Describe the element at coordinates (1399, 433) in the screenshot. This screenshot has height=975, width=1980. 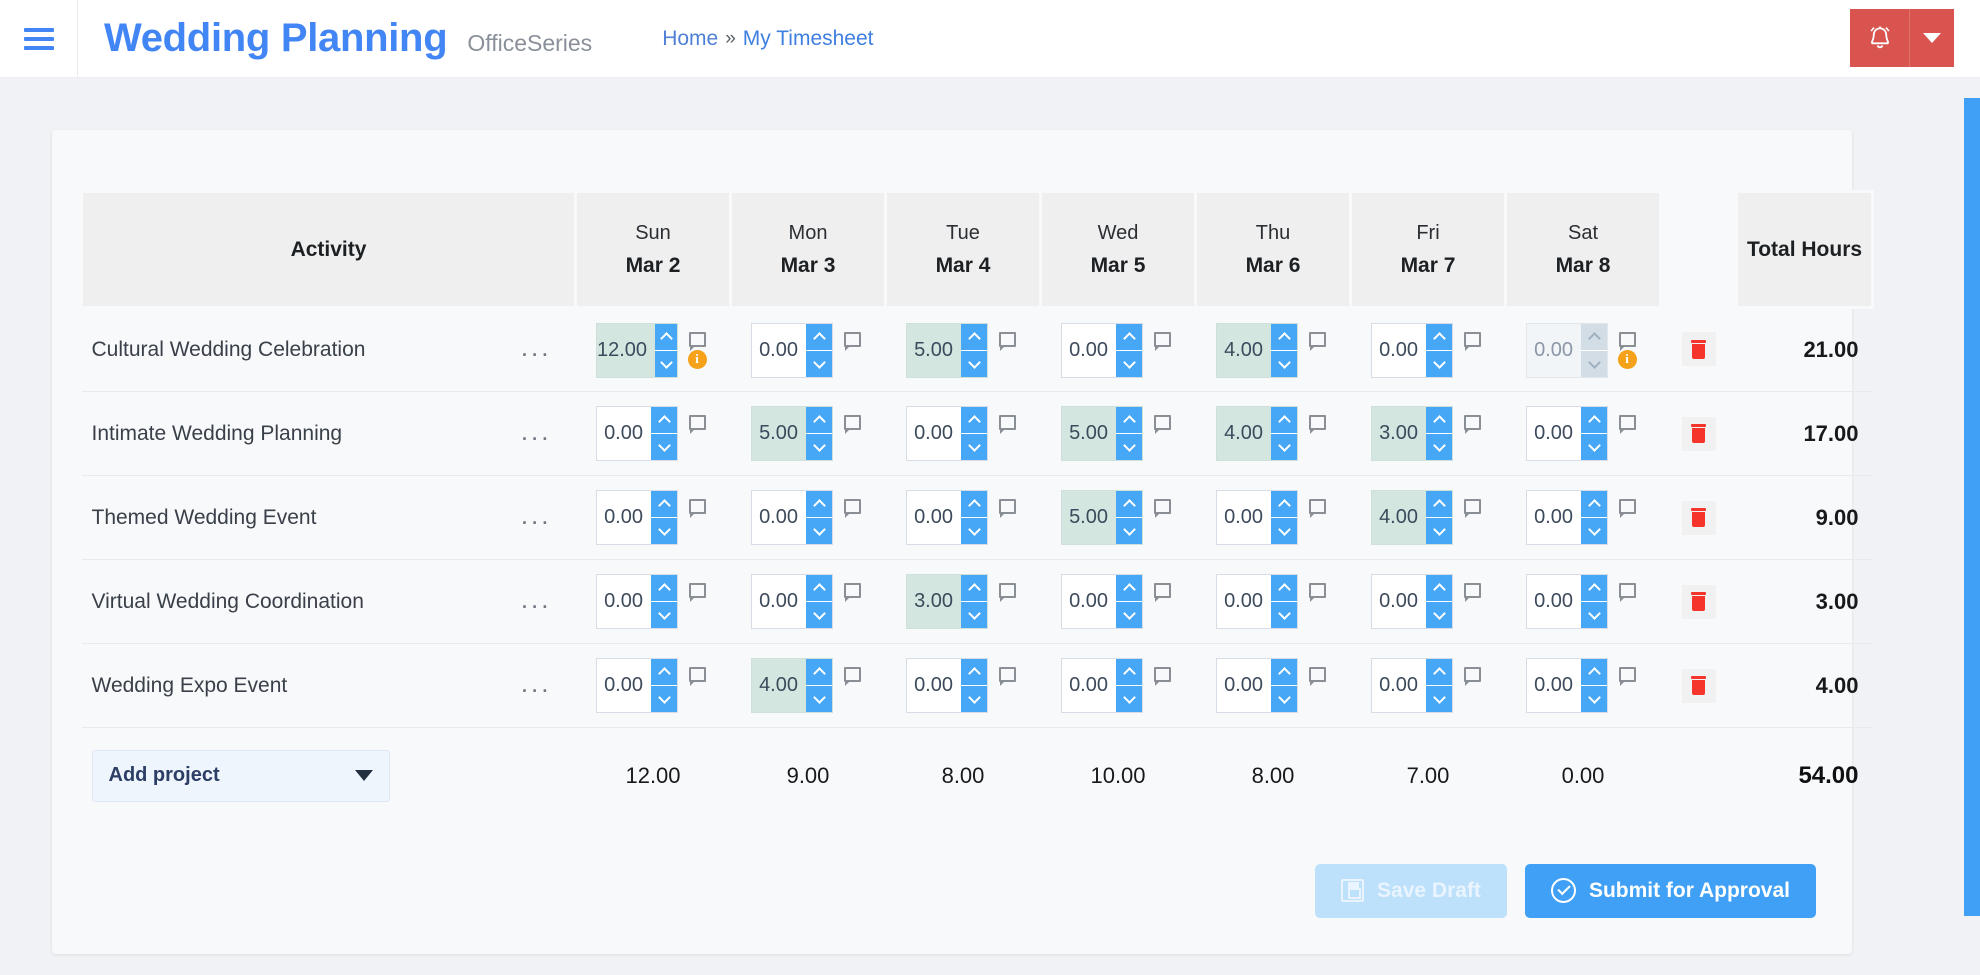
I see `hours-input: 3.00` at that location.